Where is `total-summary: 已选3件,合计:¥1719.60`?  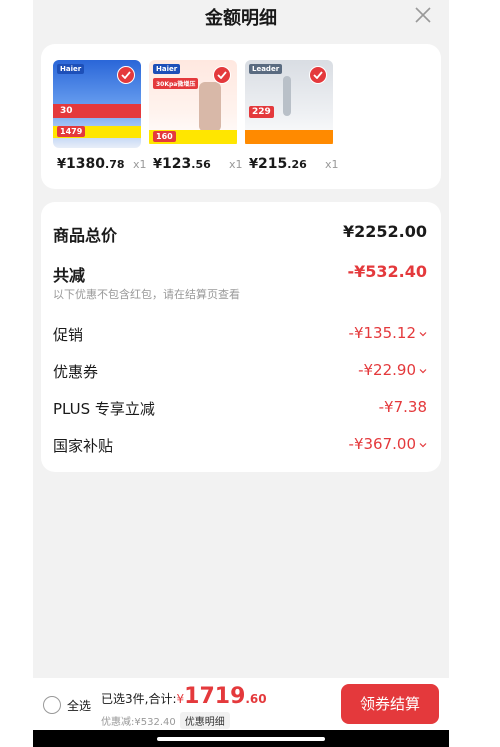 total-summary: 已选3件,合计:¥1719.60 is located at coordinates (184, 696).